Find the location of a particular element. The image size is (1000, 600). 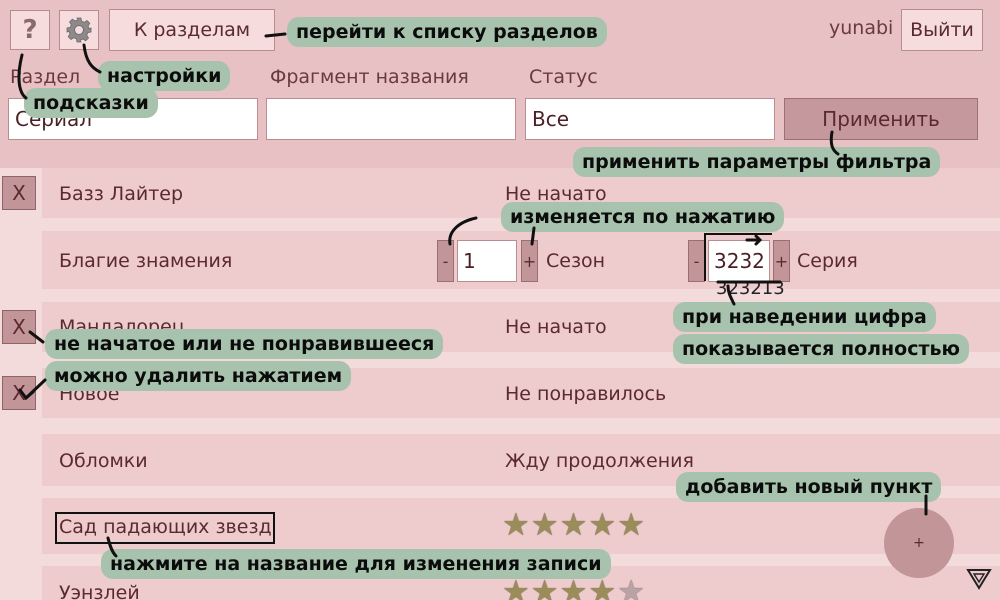

tutorial-delete-callout-2: можно удалить нажатием is located at coordinates (198, 376).